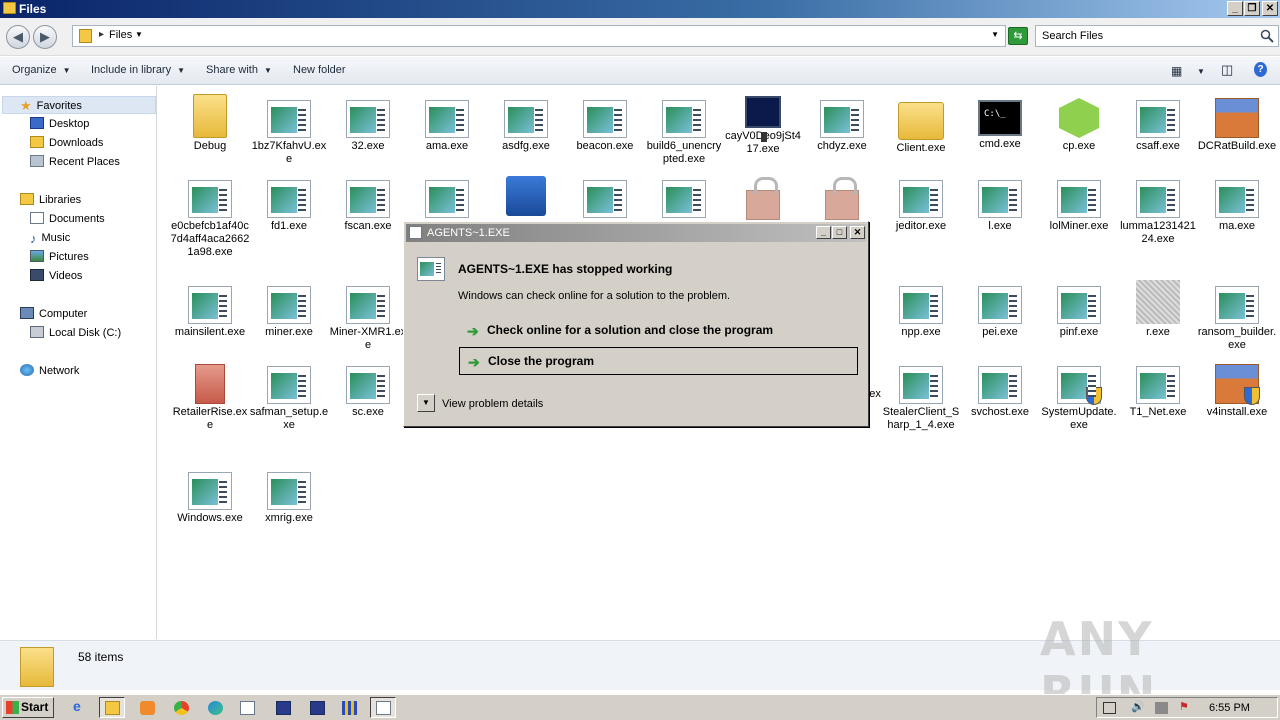  What do you see at coordinates (1158, 210) in the screenshot?
I see `file-item: lumma123142124.exe` at bounding box center [1158, 210].